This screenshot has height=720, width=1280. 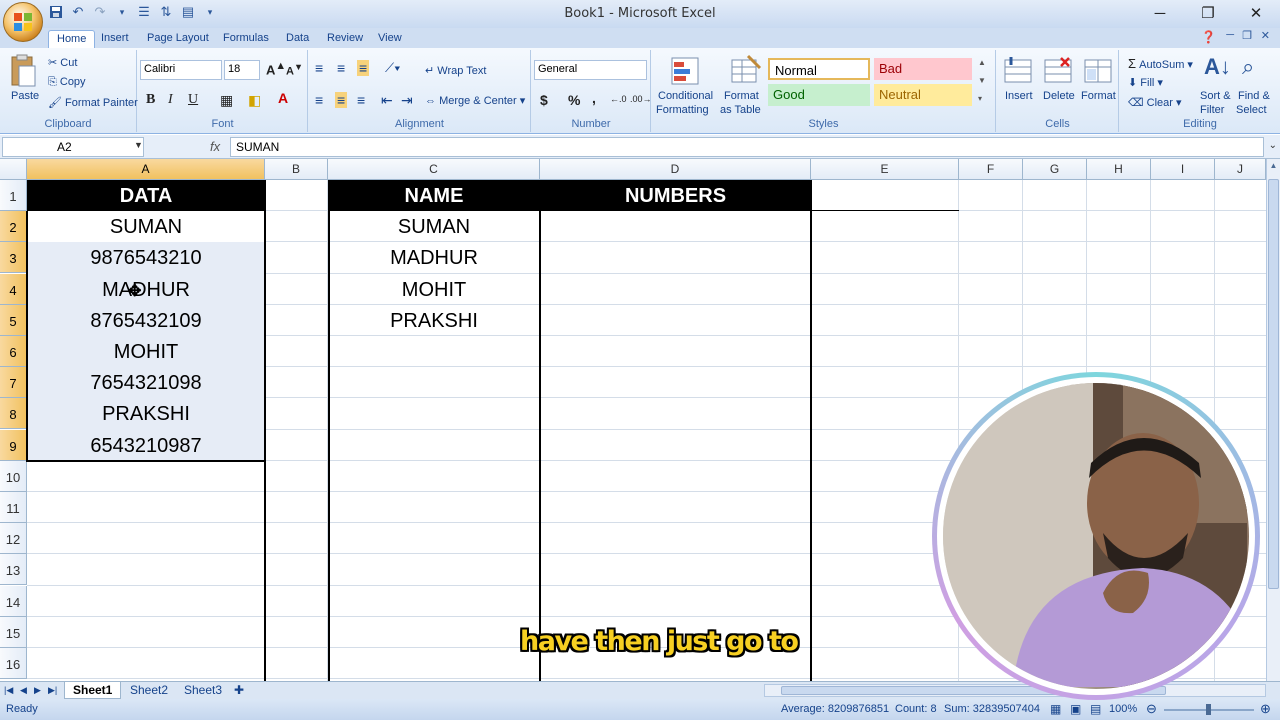 What do you see at coordinates (254, 100) in the screenshot?
I see `fill-color-icon: ◧` at bounding box center [254, 100].